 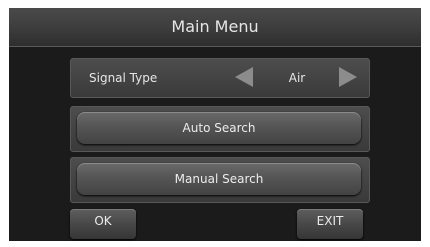 I want to click on signal-type-value: Air, so click(x=297, y=78).